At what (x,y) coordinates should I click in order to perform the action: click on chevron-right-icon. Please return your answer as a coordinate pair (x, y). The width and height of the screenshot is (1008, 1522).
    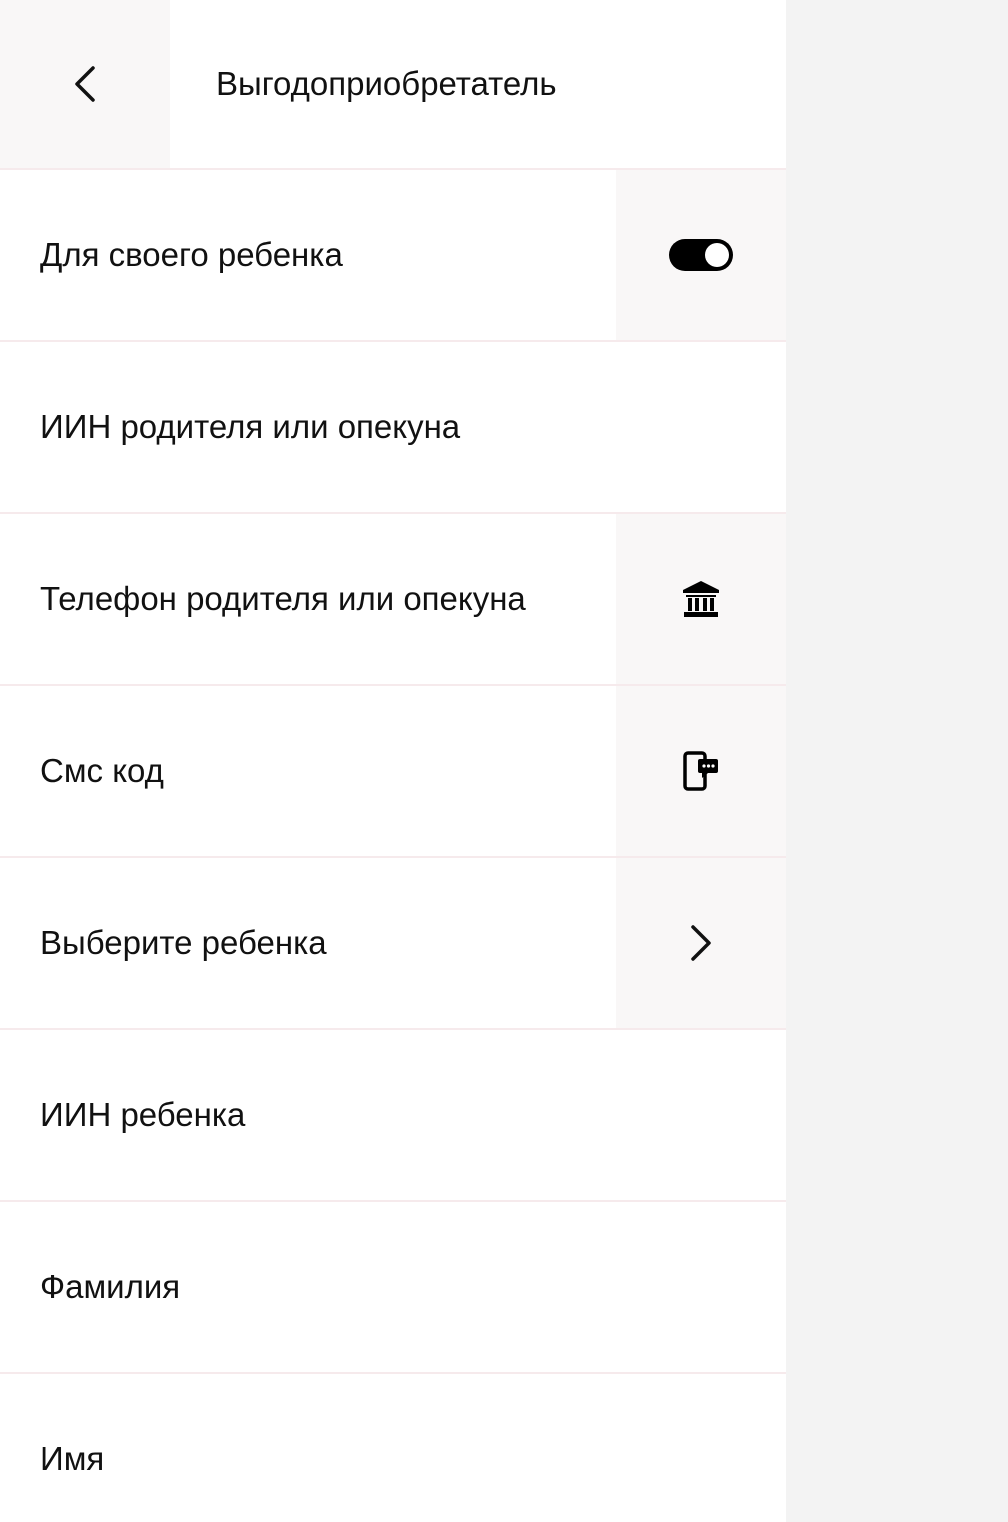
    Looking at the image, I should click on (701, 943).